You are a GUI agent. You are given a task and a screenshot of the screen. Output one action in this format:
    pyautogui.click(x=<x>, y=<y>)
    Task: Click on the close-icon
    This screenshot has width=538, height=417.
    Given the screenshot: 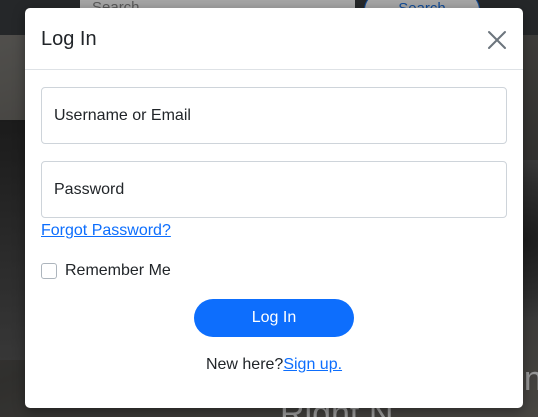 What is the action you would take?
    pyautogui.click(x=497, y=40)
    